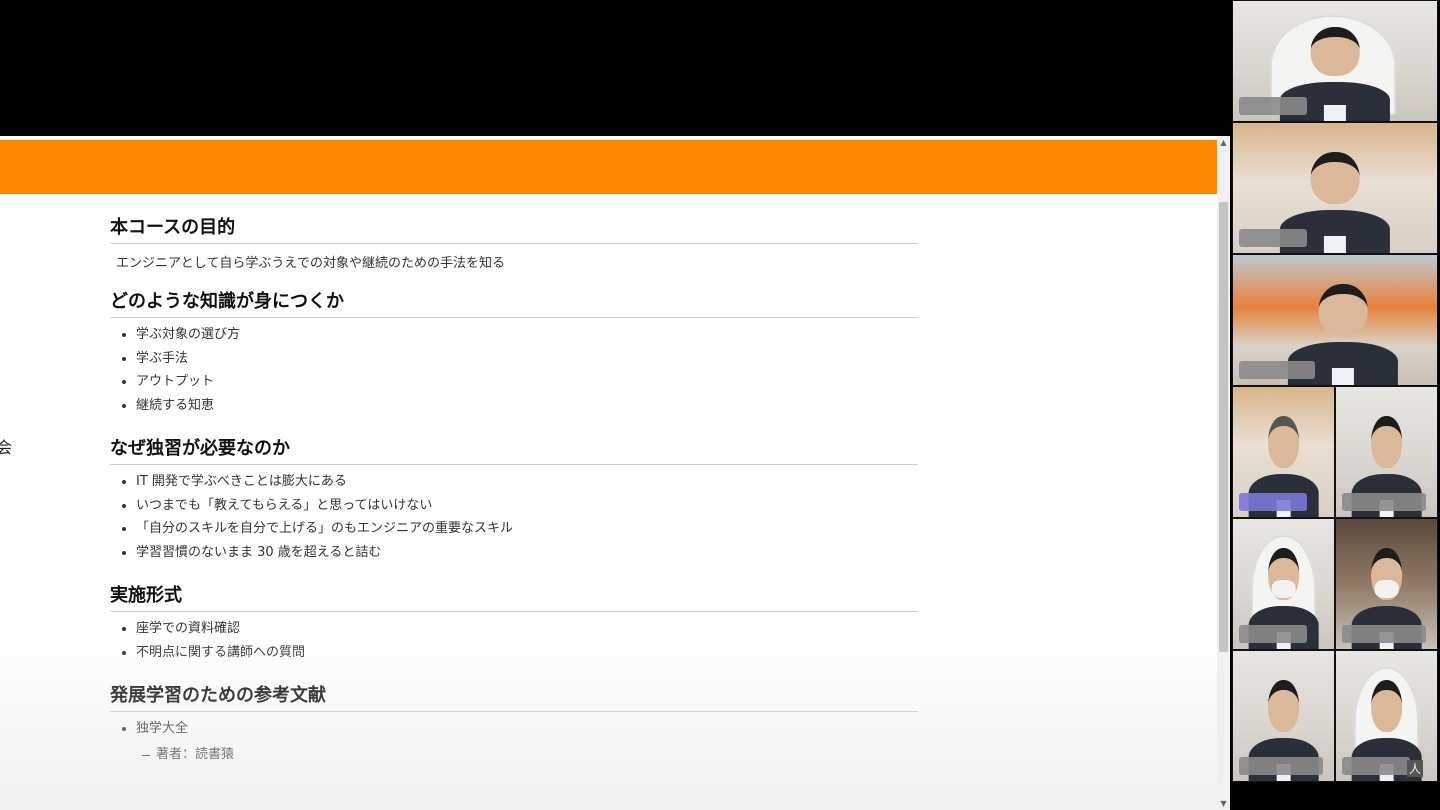  What do you see at coordinates (514, 485) in the screenshot?
I see `list-item: IT 開発で学ぶべきことは膨大にある` at bounding box center [514, 485].